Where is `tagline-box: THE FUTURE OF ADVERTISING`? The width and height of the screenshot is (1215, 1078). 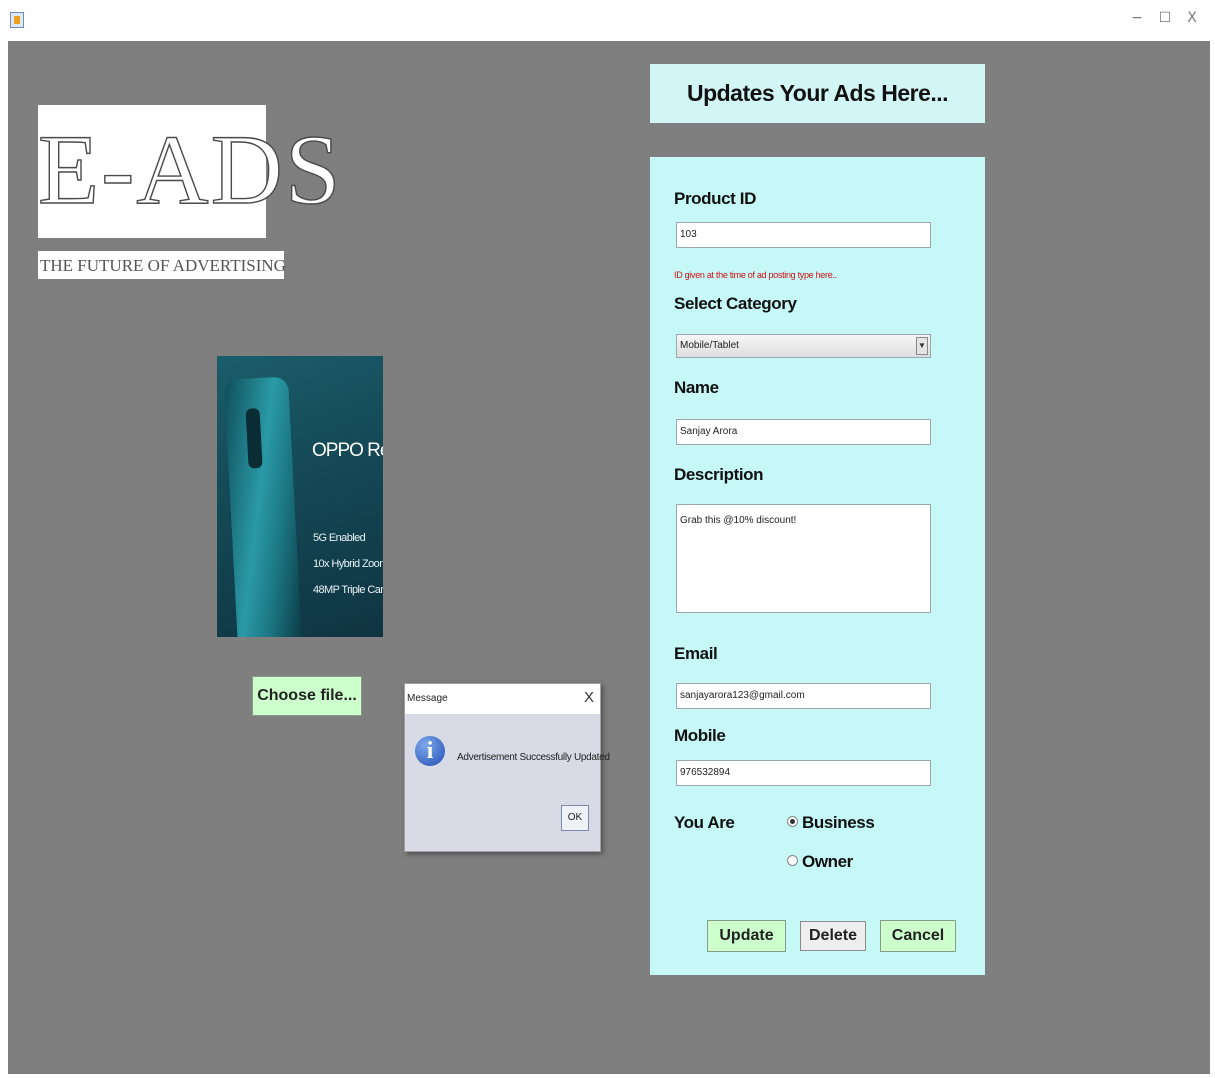 tagline-box: THE FUTURE OF ADVERTISING is located at coordinates (162, 265).